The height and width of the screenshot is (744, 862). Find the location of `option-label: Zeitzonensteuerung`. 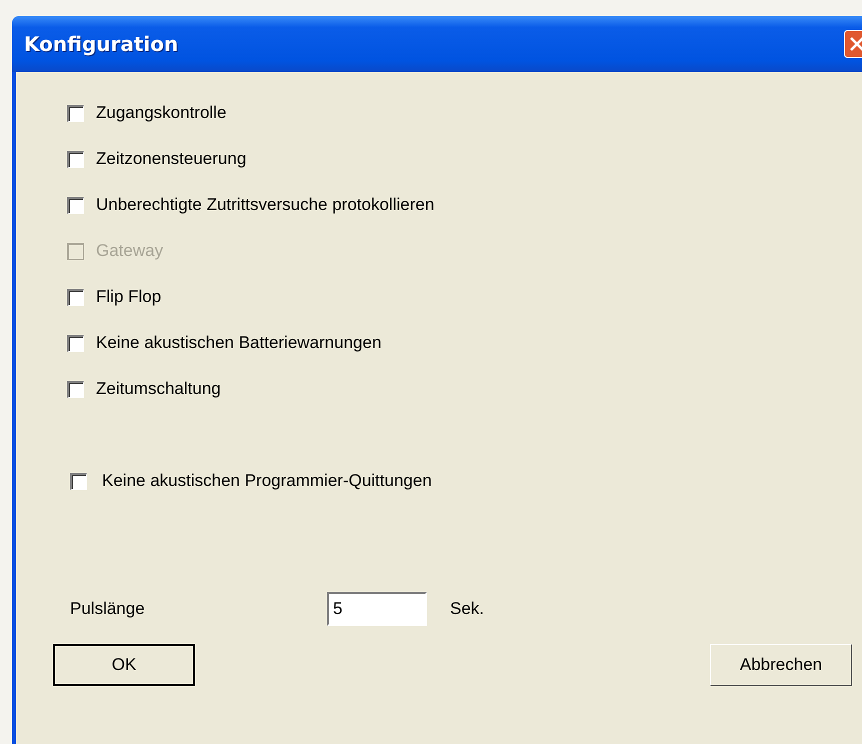

option-label: Zeitzonensteuerung is located at coordinates (171, 159).